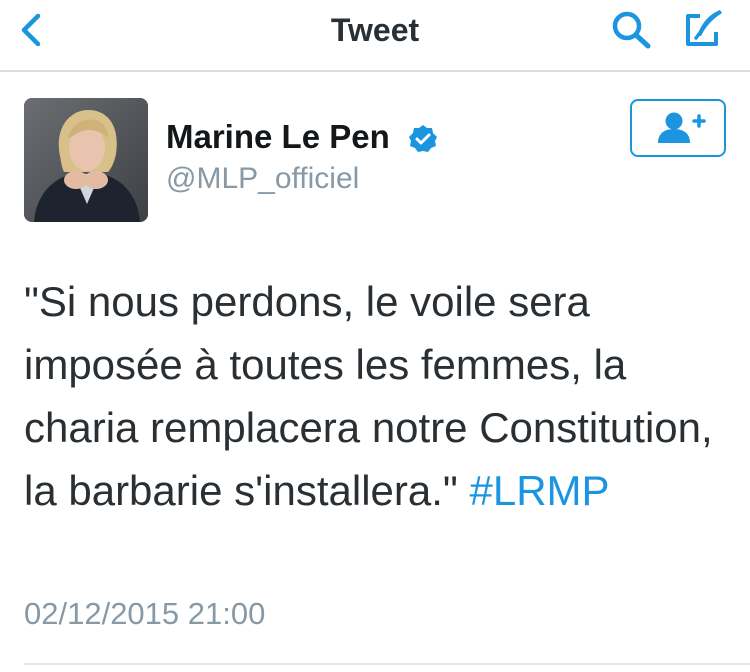  Describe the element at coordinates (539, 490) in the screenshot. I see `hashtag-link: #LRMP` at that location.